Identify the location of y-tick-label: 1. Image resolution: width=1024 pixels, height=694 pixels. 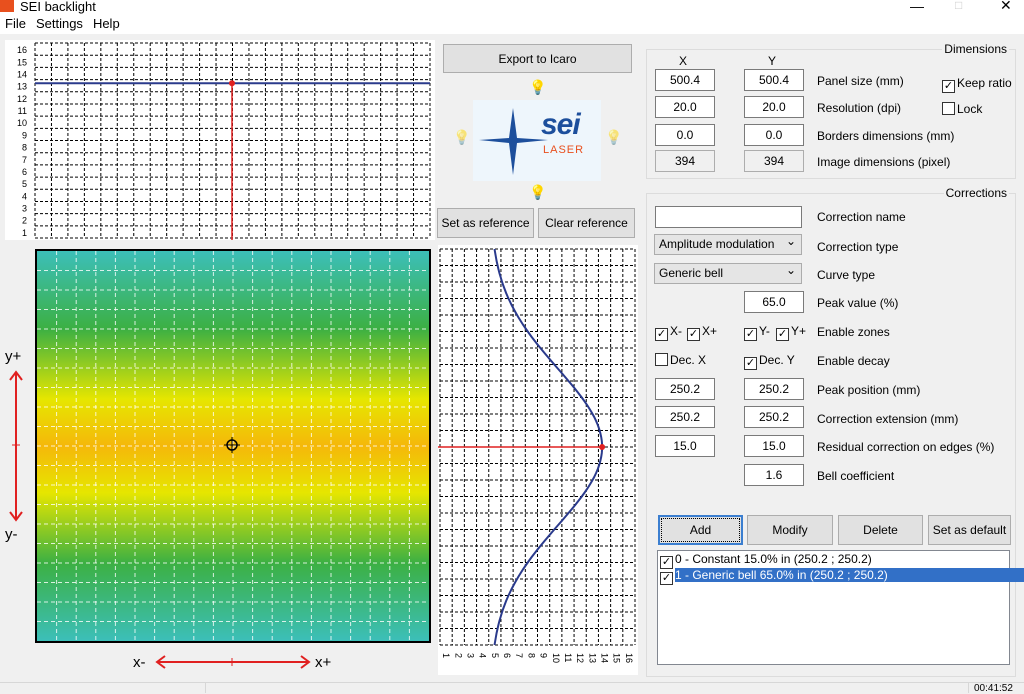
(24, 233).